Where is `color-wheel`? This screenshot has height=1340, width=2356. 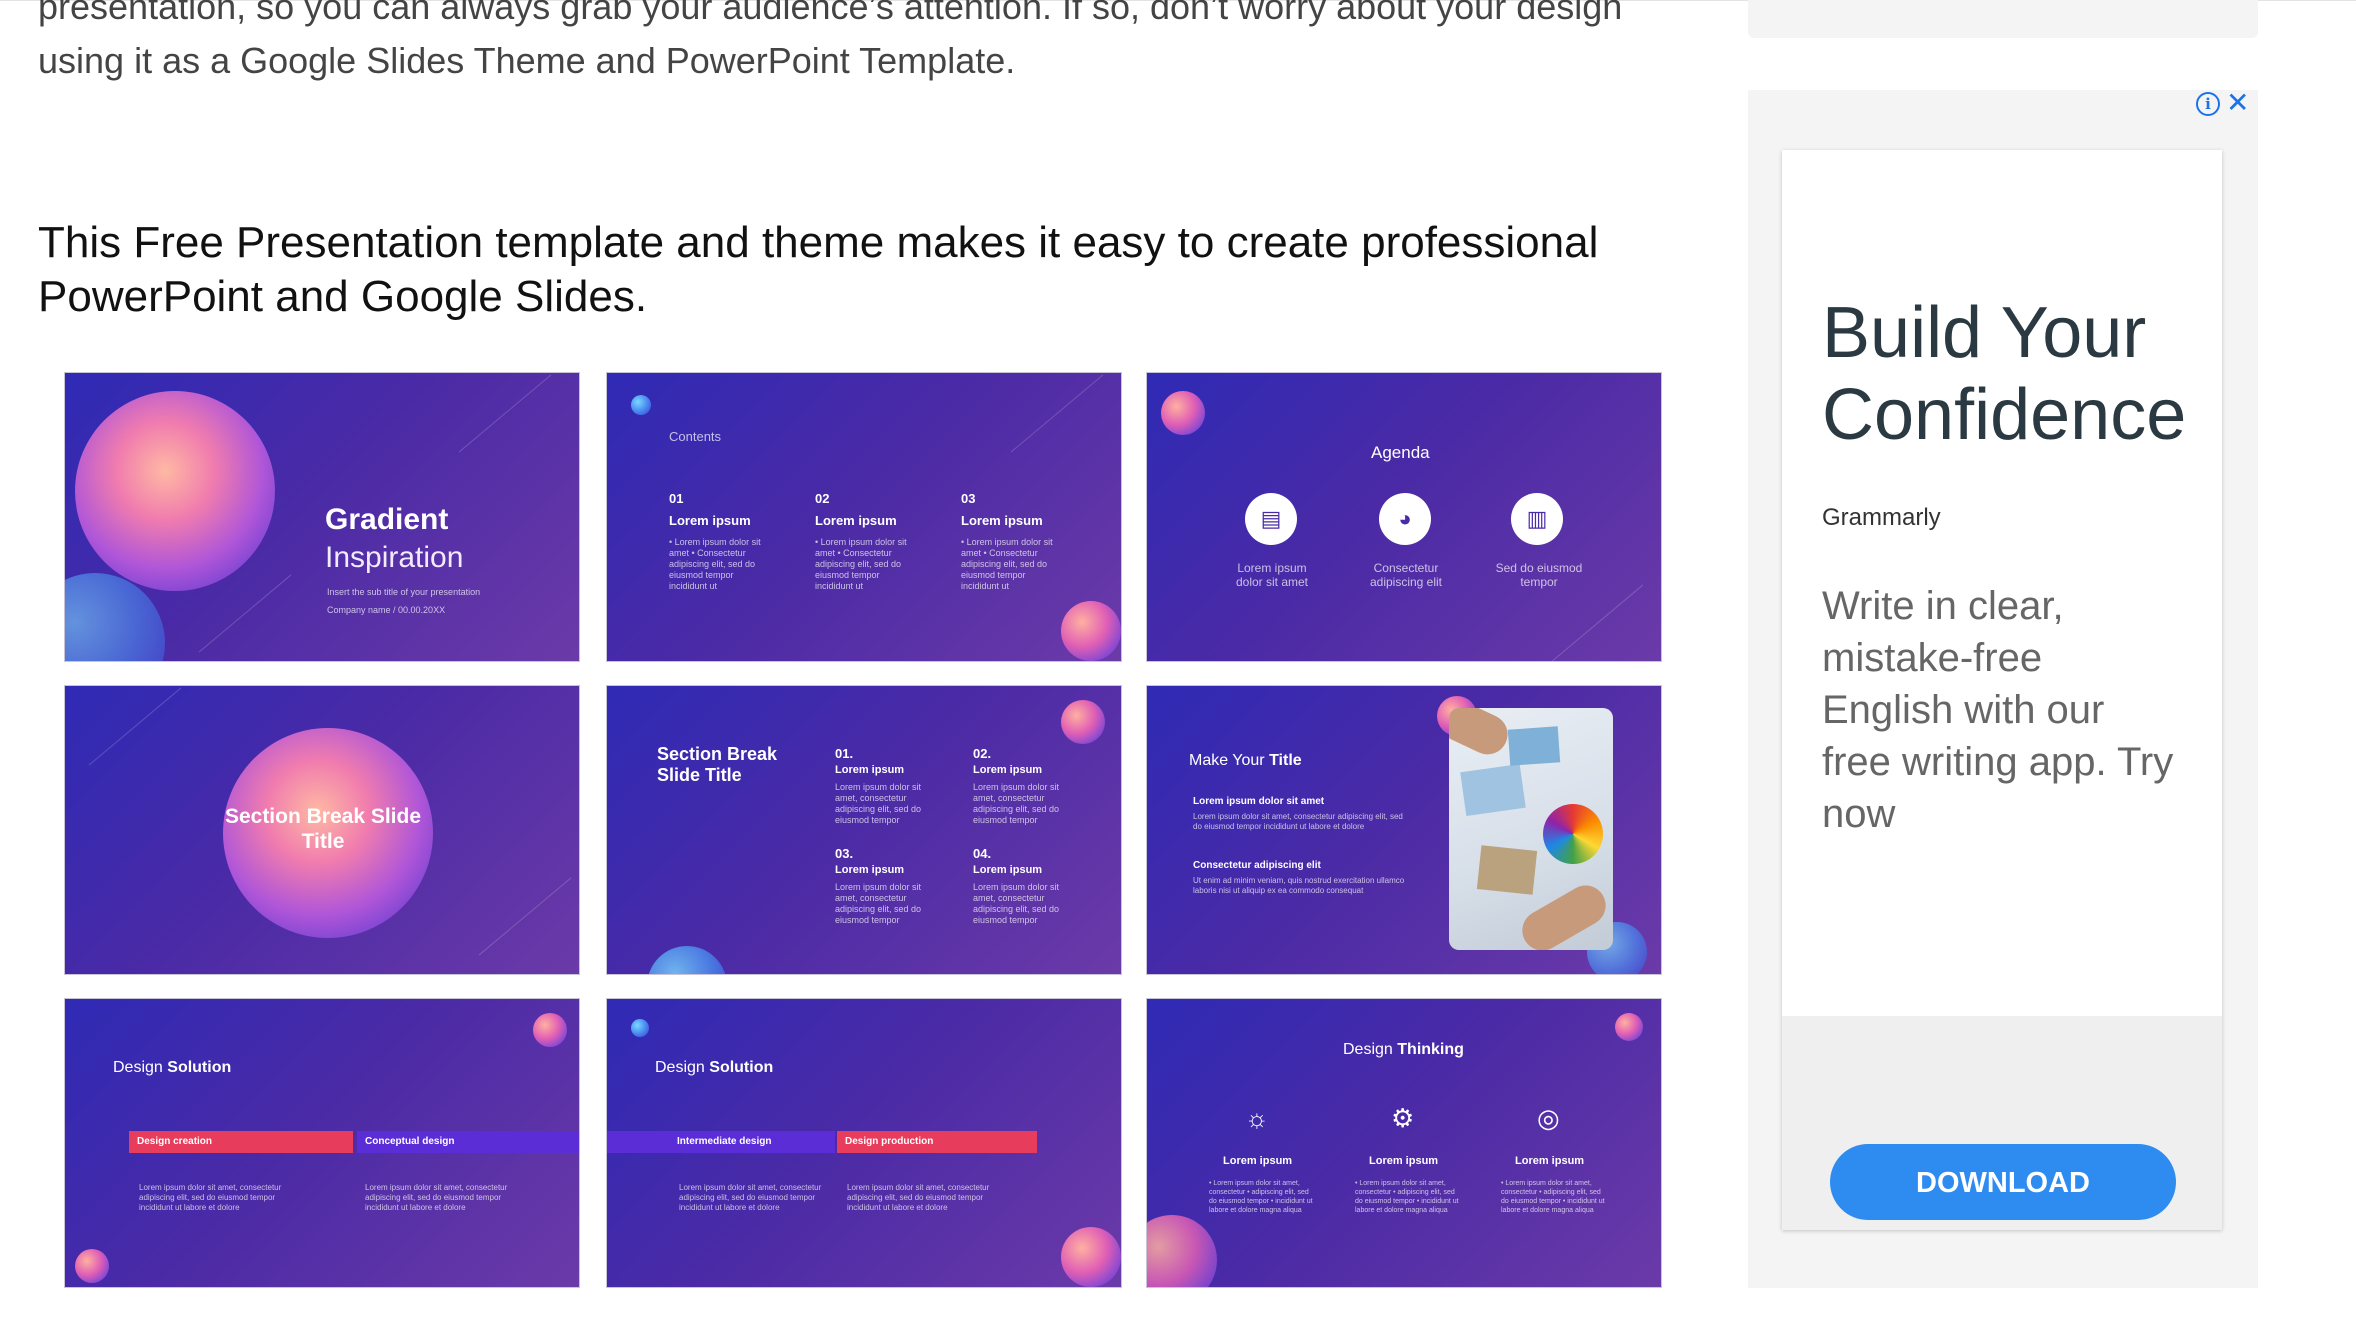
color-wheel is located at coordinates (1573, 834).